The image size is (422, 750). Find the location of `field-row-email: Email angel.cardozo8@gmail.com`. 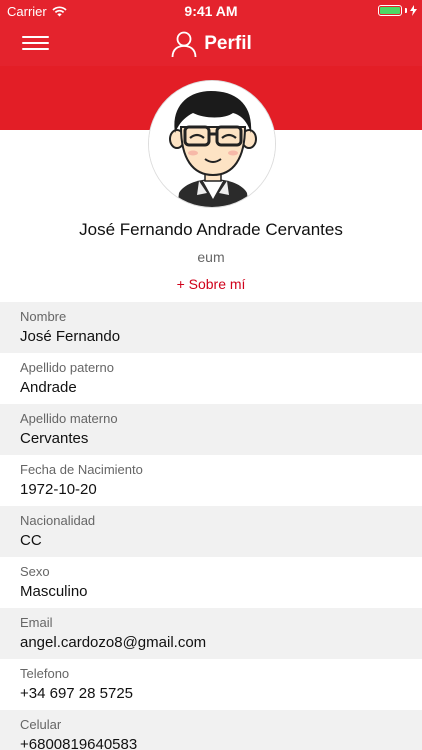

field-row-email: Email angel.cardozo8@gmail.com is located at coordinates (211, 633).